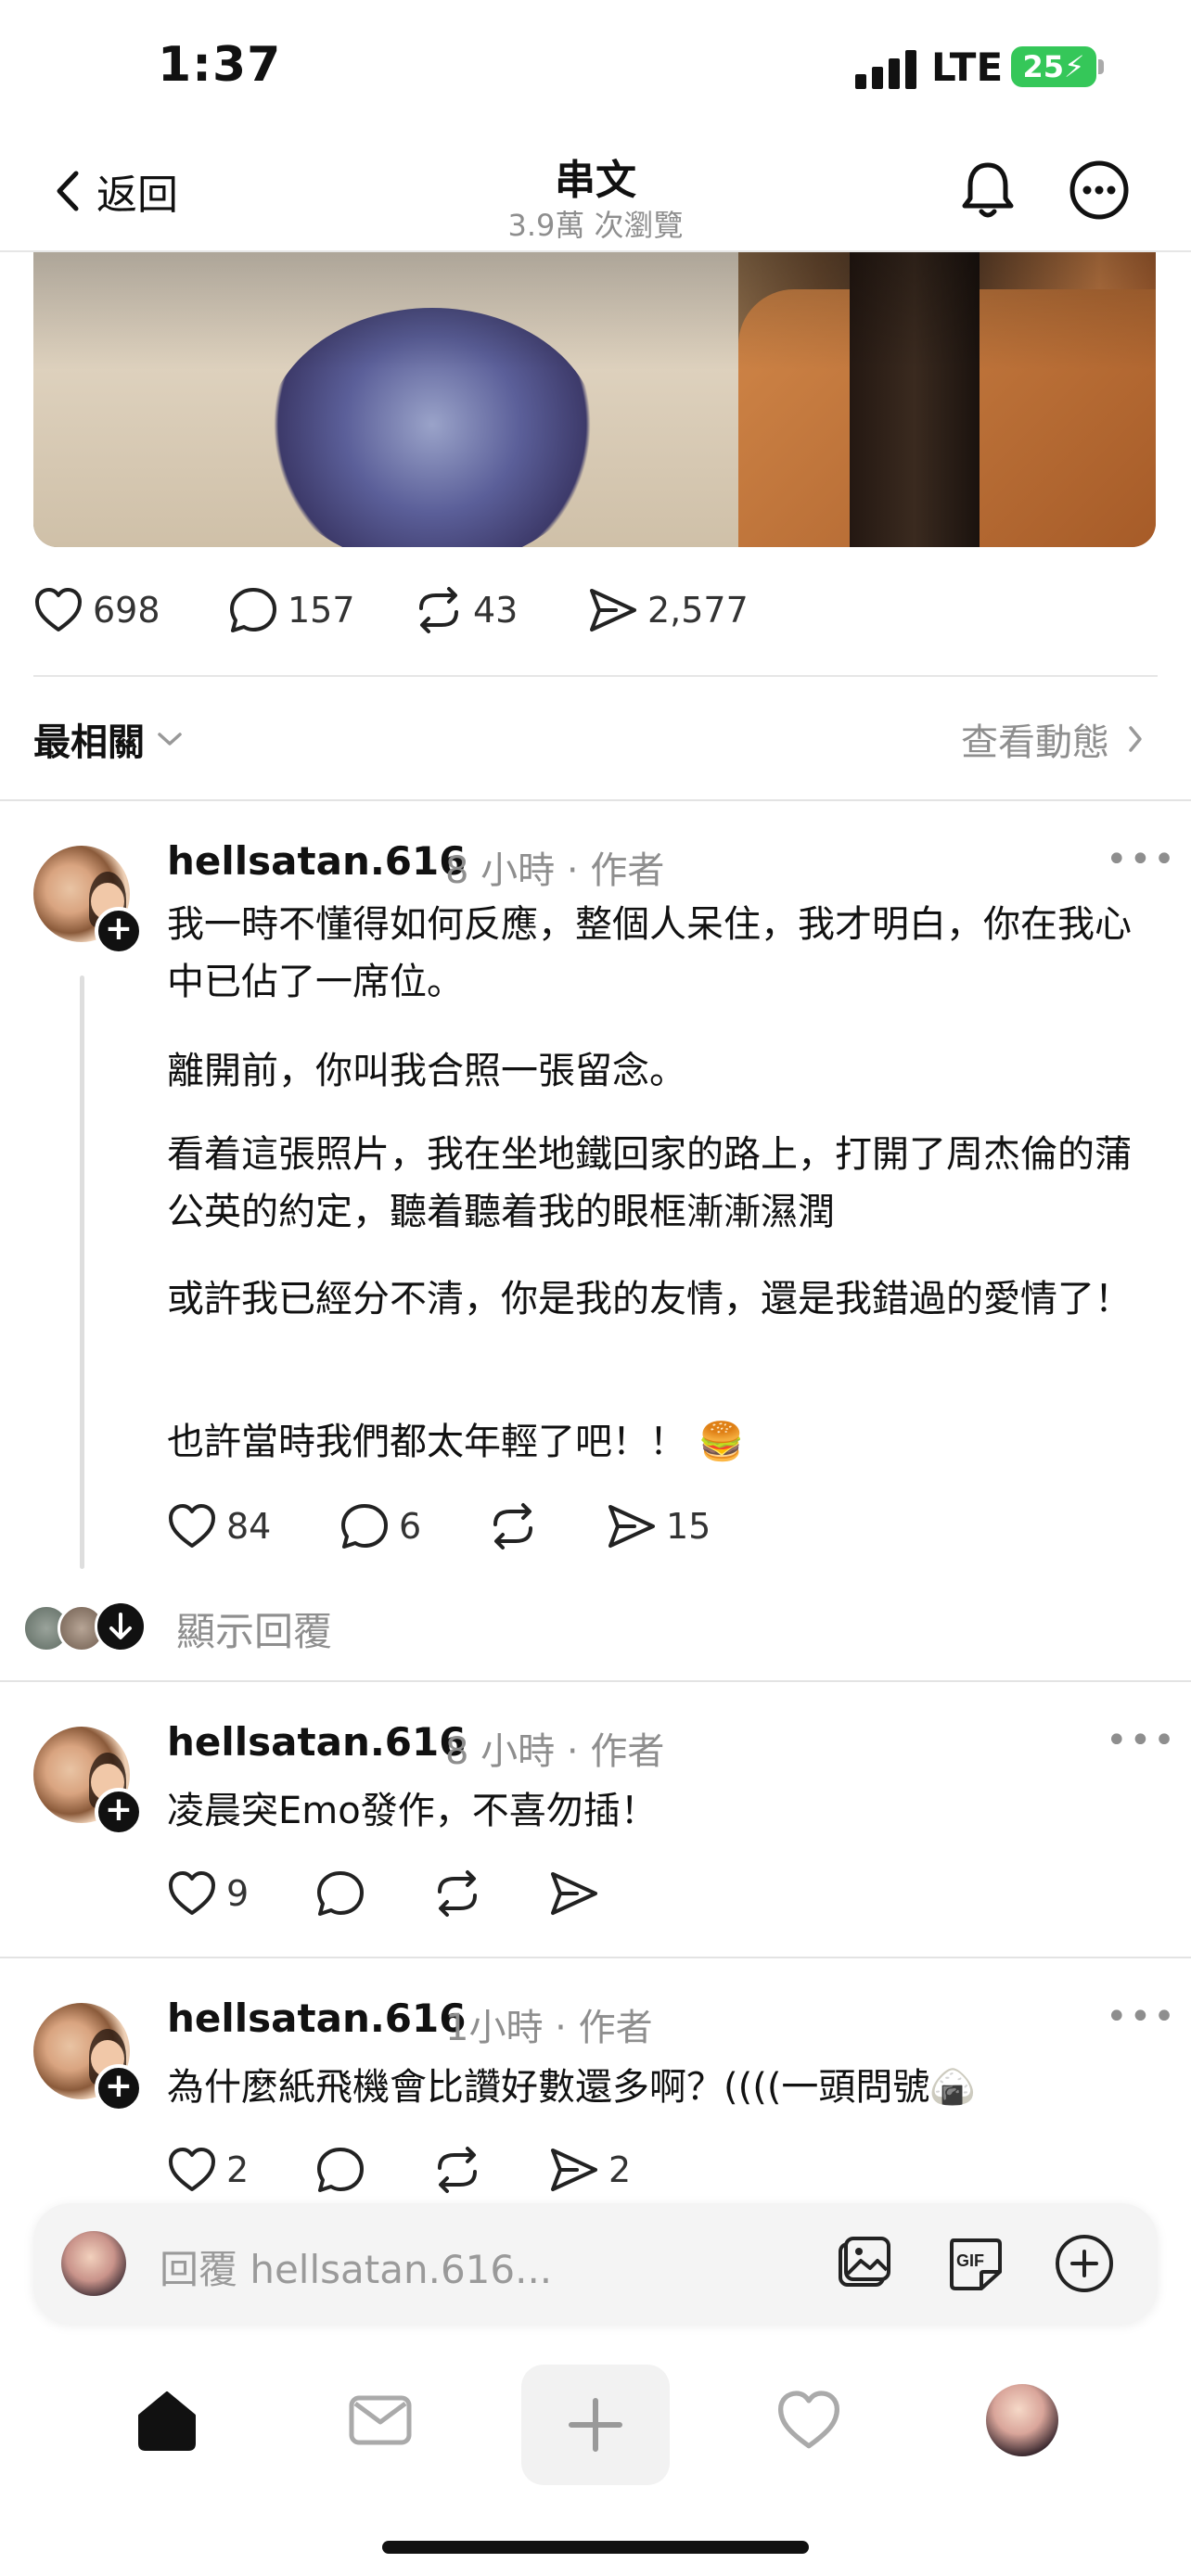  What do you see at coordinates (495, 2028) in the screenshot?
I see `comment-time: 1小時` at bounding box center [495, 2028].